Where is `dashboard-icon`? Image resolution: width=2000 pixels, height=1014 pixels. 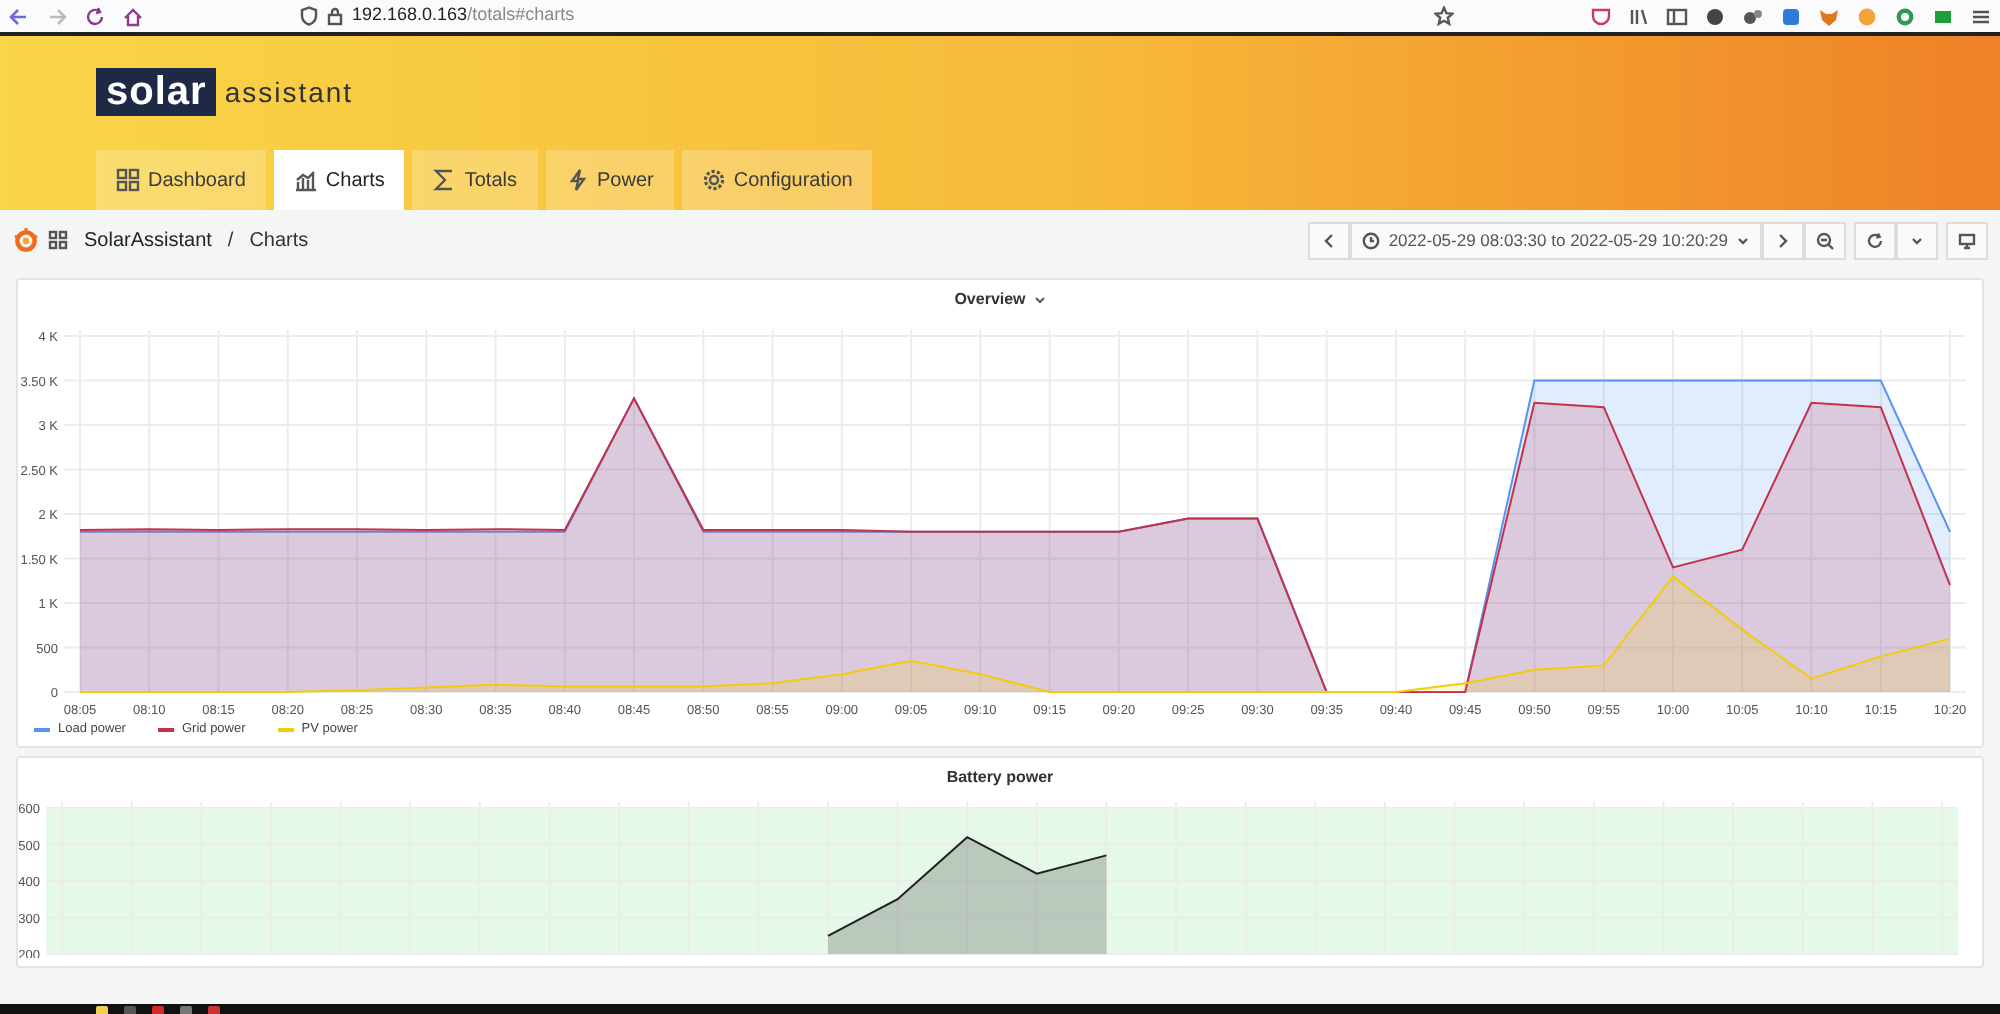 dashboard-icon is located at coordinates (128, 180).